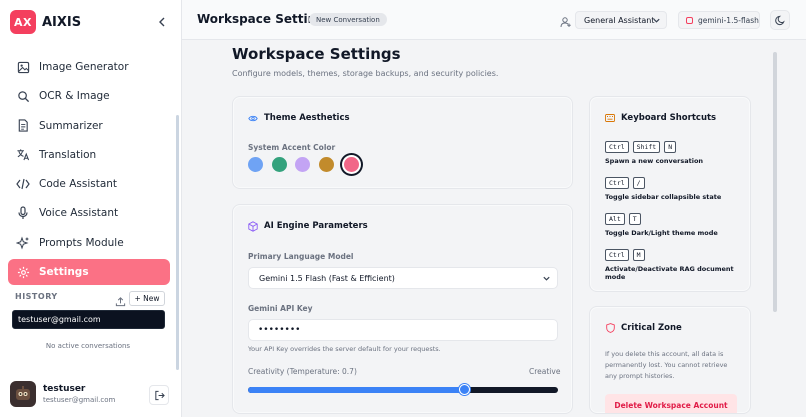 The image size is (806, 417). I want to click on search-icon, so click(23, 96).